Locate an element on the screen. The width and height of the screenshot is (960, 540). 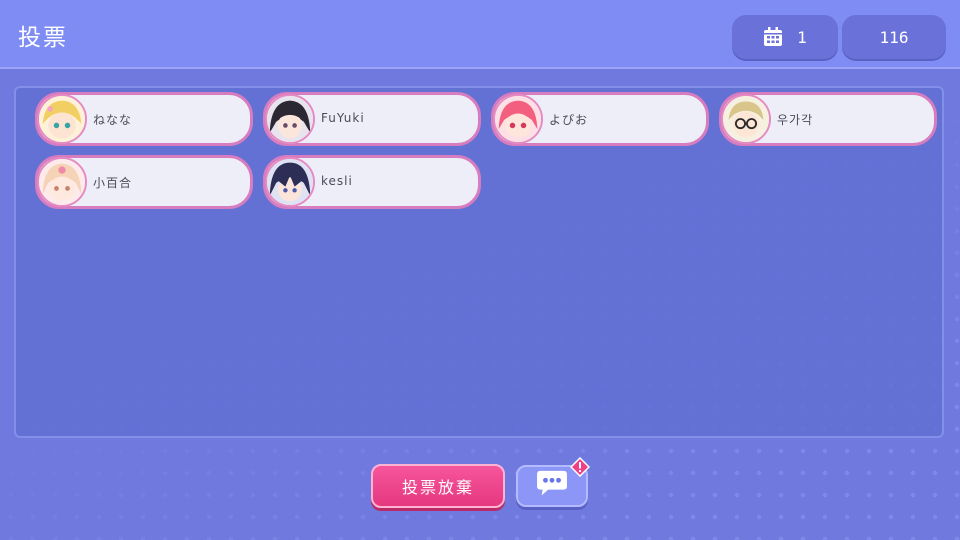
count-value: 116 is located at coordinates (894, 37).